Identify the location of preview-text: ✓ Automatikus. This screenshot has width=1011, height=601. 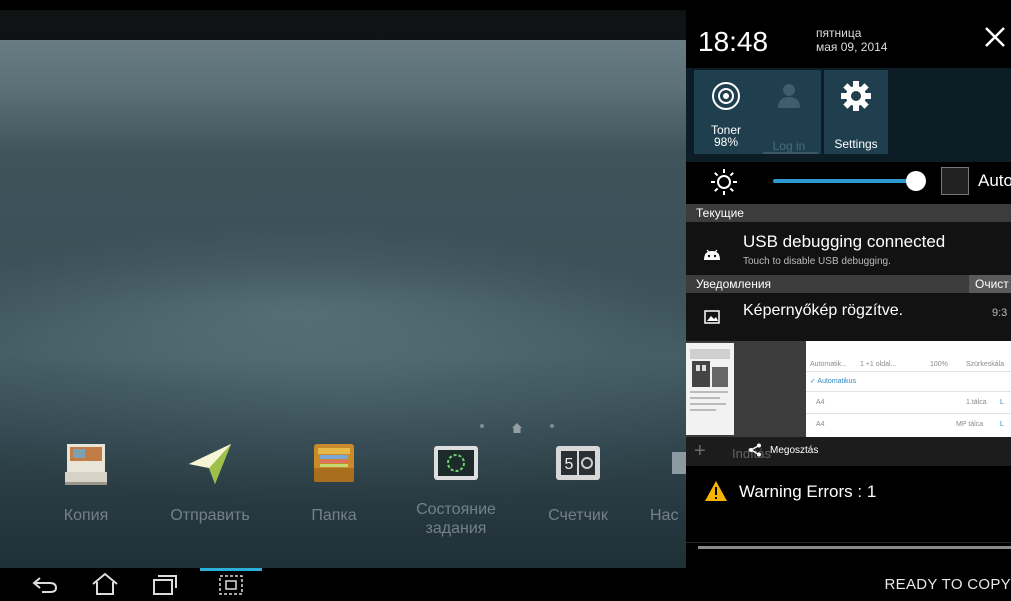
(833, 381).